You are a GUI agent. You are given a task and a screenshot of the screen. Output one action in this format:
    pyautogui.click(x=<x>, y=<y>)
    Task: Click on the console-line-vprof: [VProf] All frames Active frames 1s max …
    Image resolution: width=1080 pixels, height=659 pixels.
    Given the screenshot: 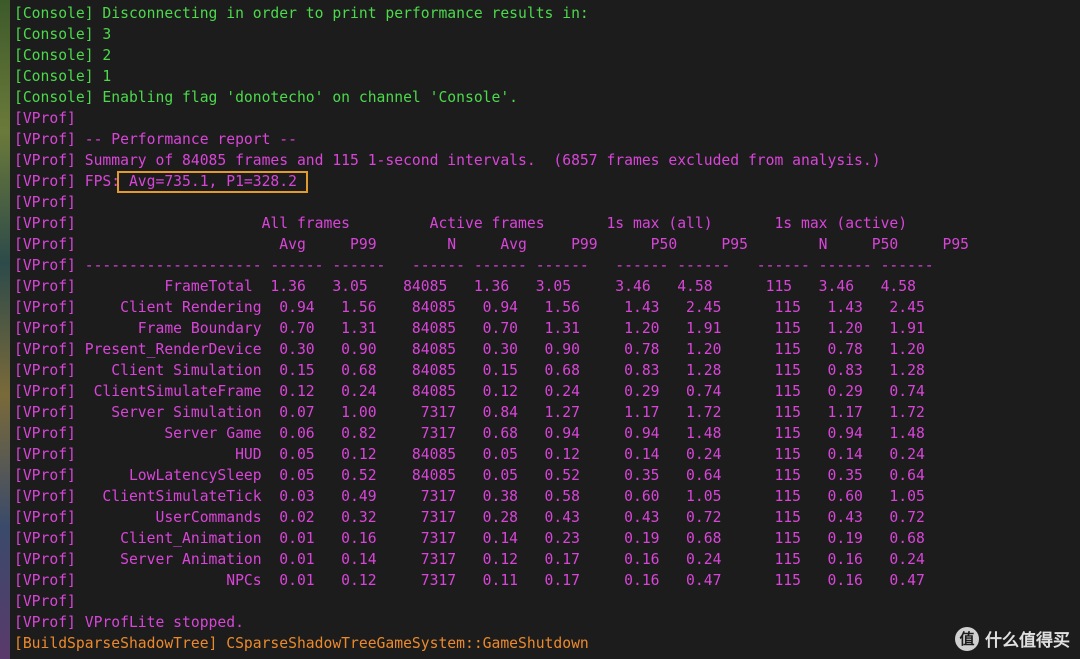 What is the action you would take?
    pyautogui.click(x=461, y=223)
    